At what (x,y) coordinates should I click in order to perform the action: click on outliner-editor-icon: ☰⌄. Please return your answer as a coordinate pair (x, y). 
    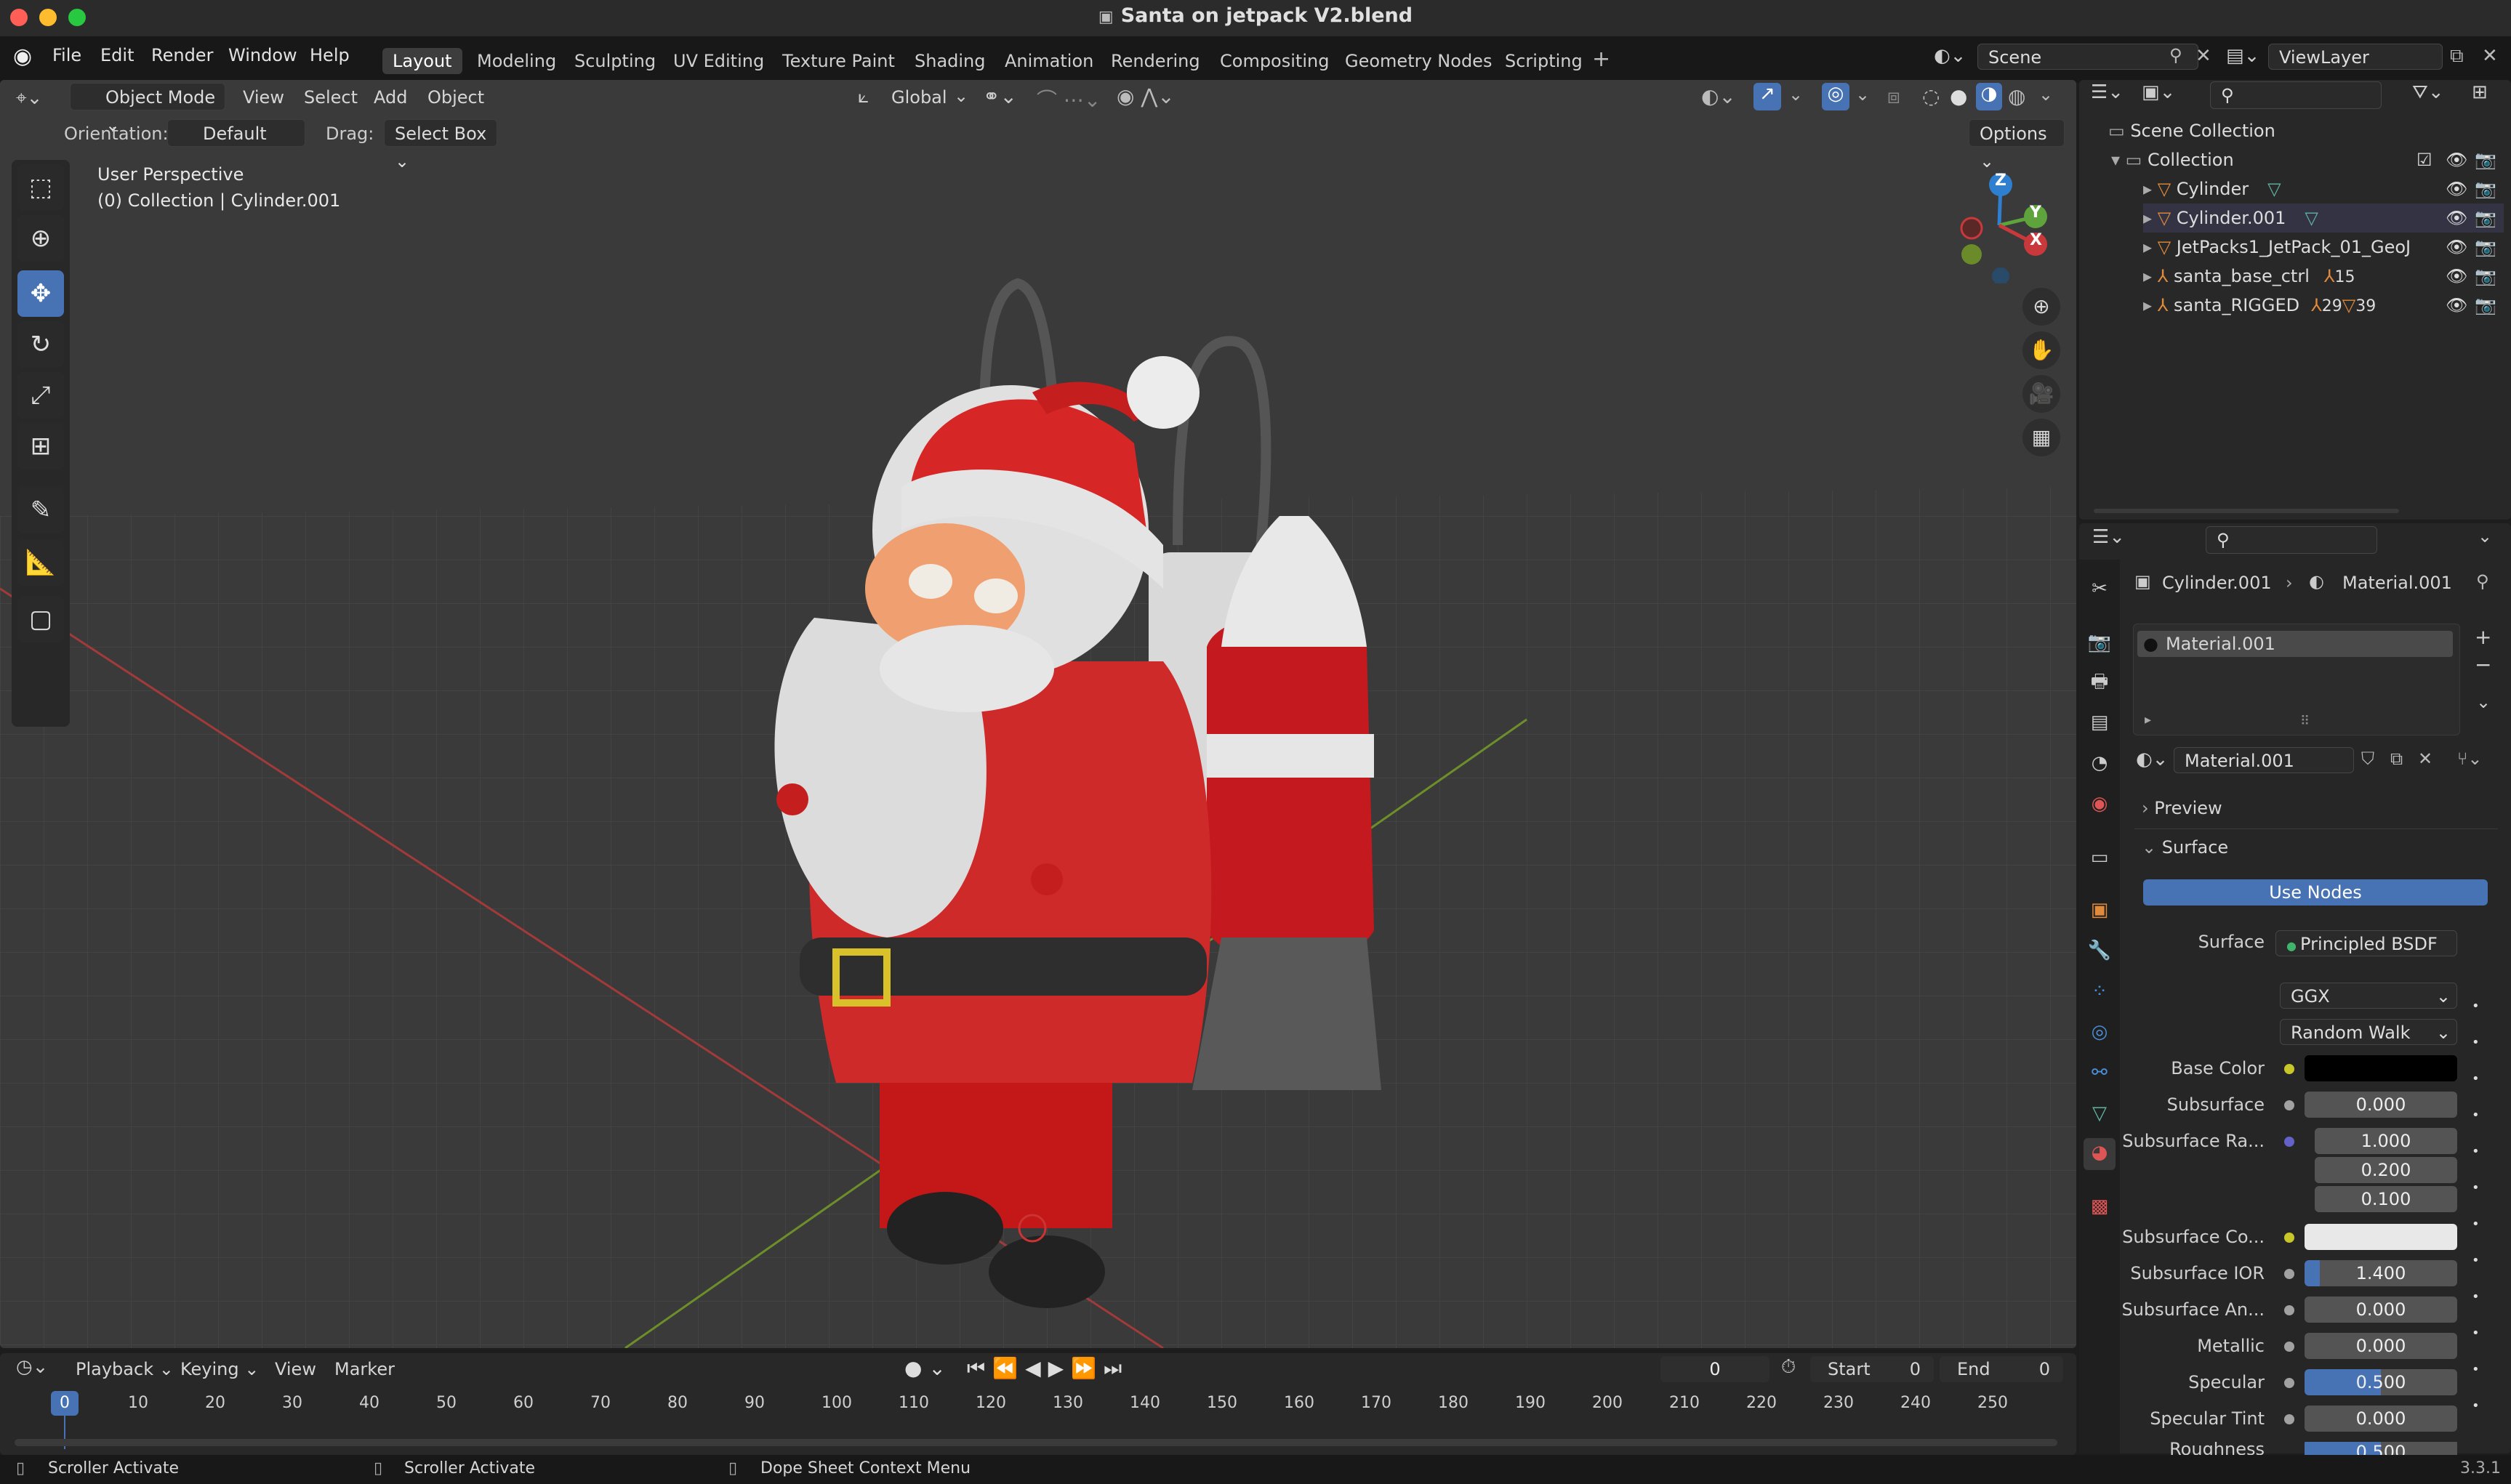
    Looking at the image, I should click on (2108, 92).